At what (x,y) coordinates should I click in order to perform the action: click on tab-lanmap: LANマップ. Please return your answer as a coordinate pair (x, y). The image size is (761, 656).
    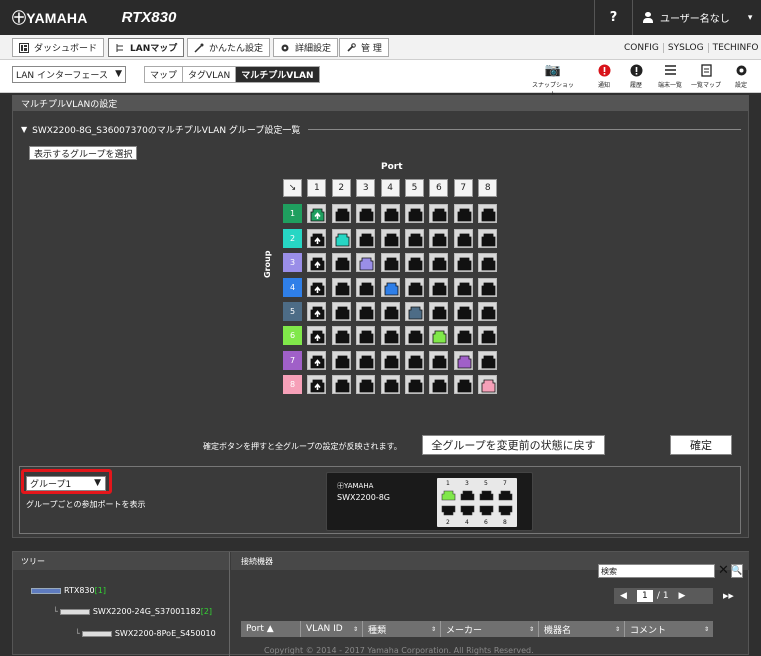
    Looking at the image, I should click on (146, 47).